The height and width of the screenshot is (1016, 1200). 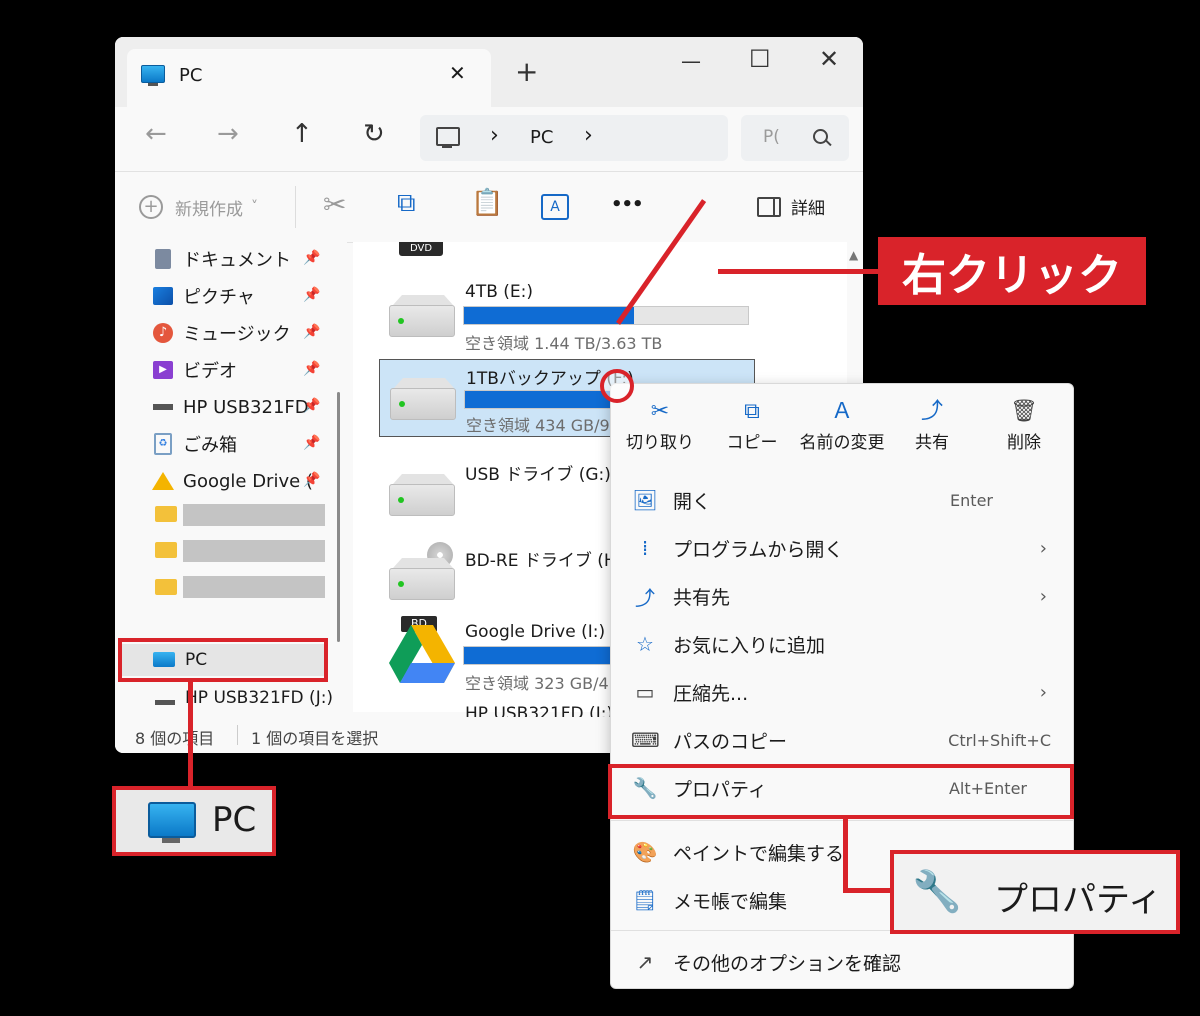 I want to click on menu-item-add-favorite: ☆ お気に入りに追加, so click(x=842, y=644).